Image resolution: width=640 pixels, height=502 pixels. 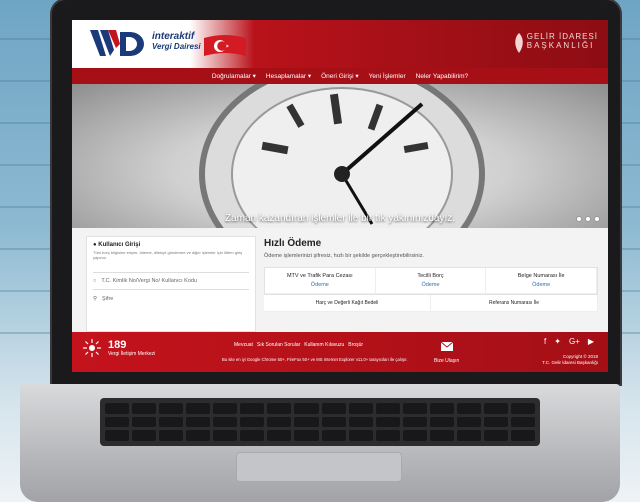 What do you see at coordinates (446, 346) in the screenshot?
I see `envelope-icon` at bounding box center [446, 346].